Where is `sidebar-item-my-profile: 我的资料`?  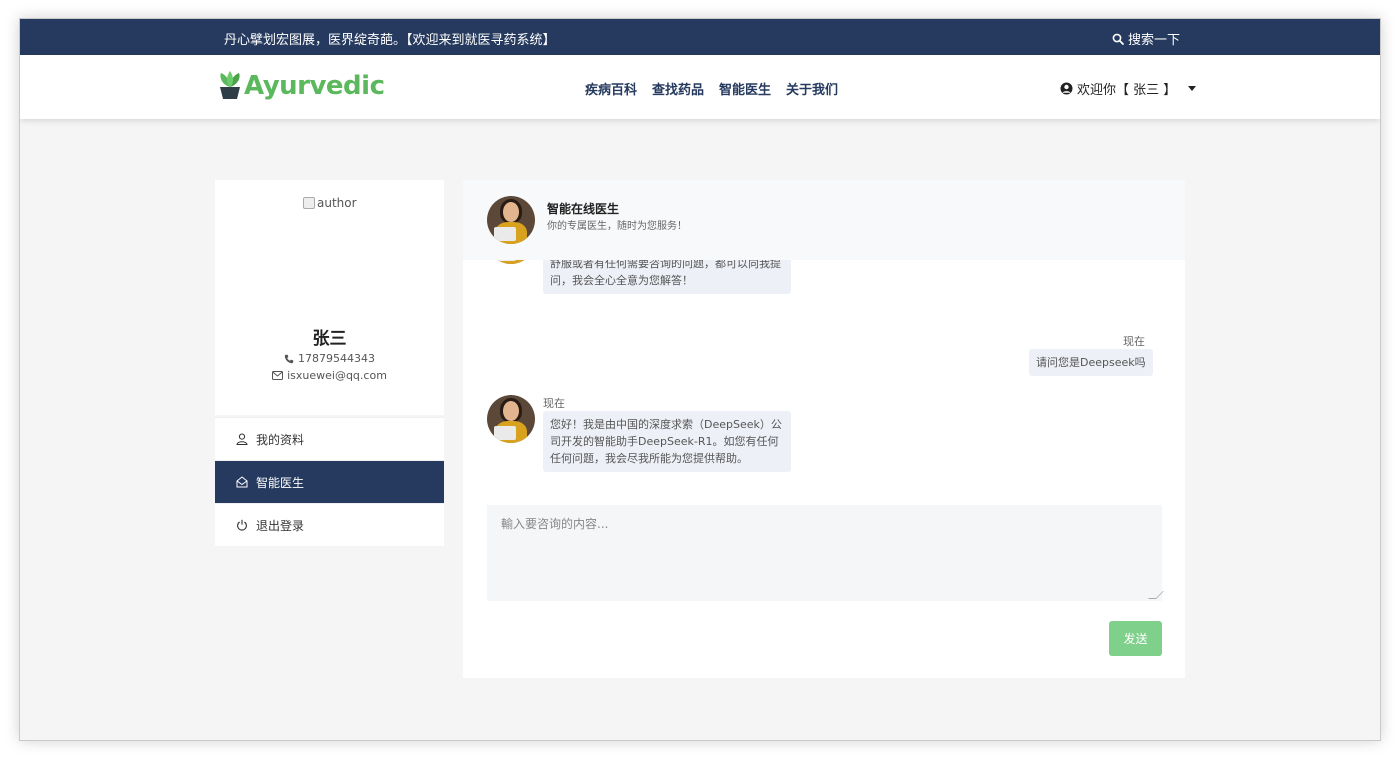 sidebar-item-my-profile: 我的资料 is located at coordinates (329, 438).